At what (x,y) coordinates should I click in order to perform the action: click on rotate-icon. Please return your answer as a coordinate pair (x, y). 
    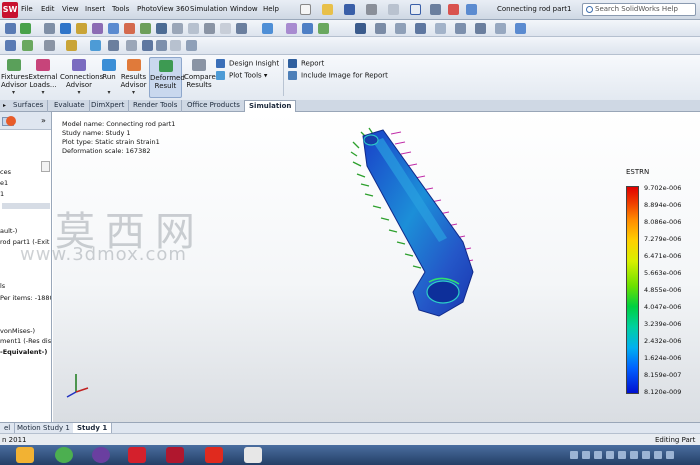
    Looking at the image, I should click on (380, 28).